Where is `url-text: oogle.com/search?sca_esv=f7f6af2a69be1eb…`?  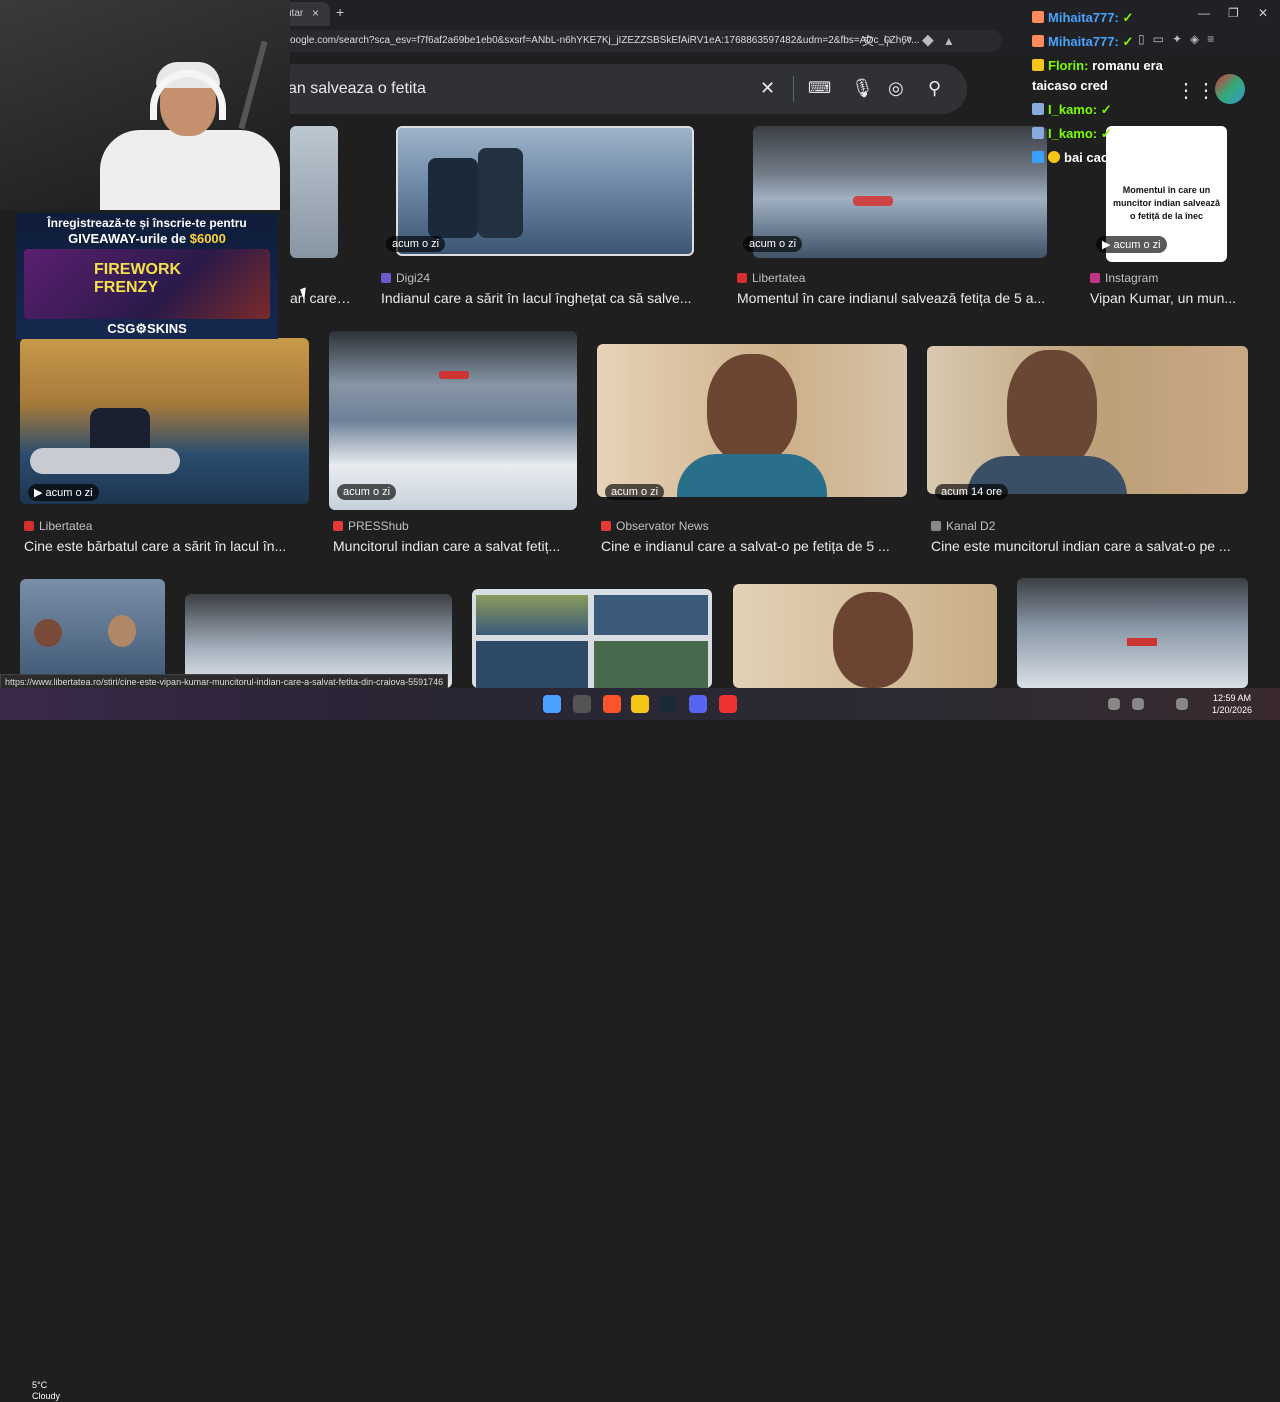 url-text: oogle.com/search?sca_esv=f7f6af2a69be1eb… is located at coordinates (605, 40).